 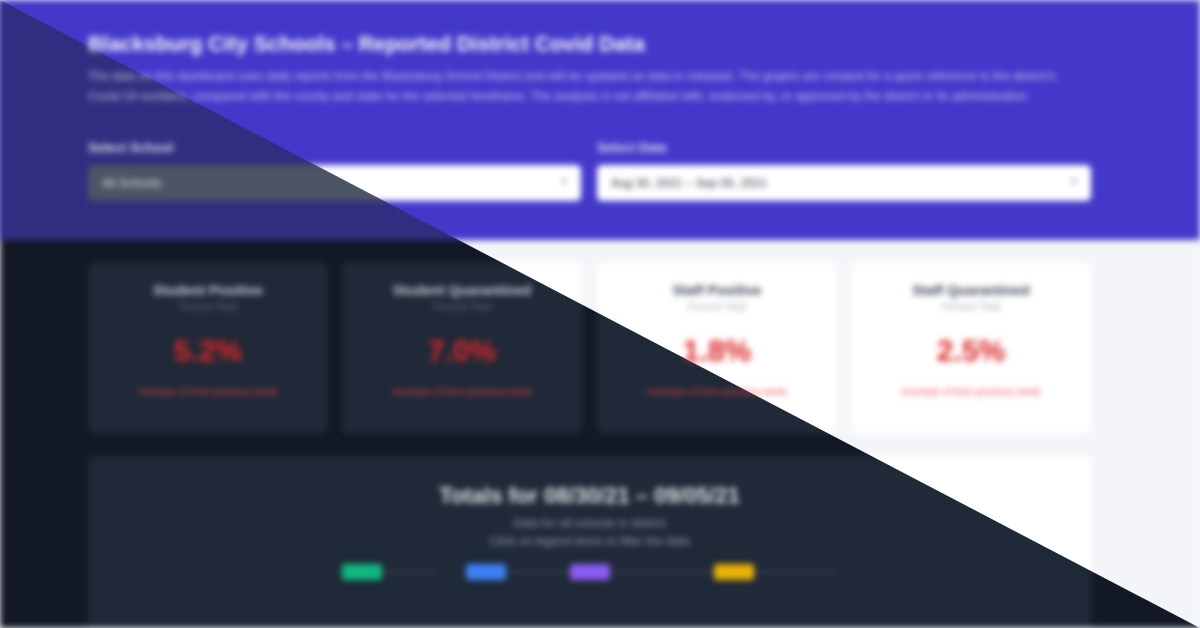 I want to click on card-title: Staff Positive, so click(x=717, y=290).